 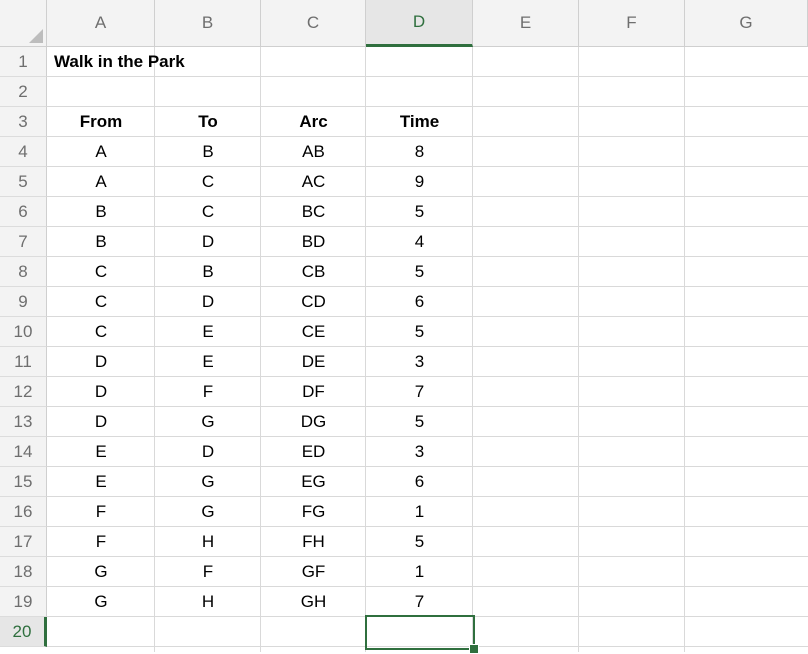 What do you see at coordinates (632, 23) in the screenshot?
I see `column-header-f: F` at bounding box center [632, 23].